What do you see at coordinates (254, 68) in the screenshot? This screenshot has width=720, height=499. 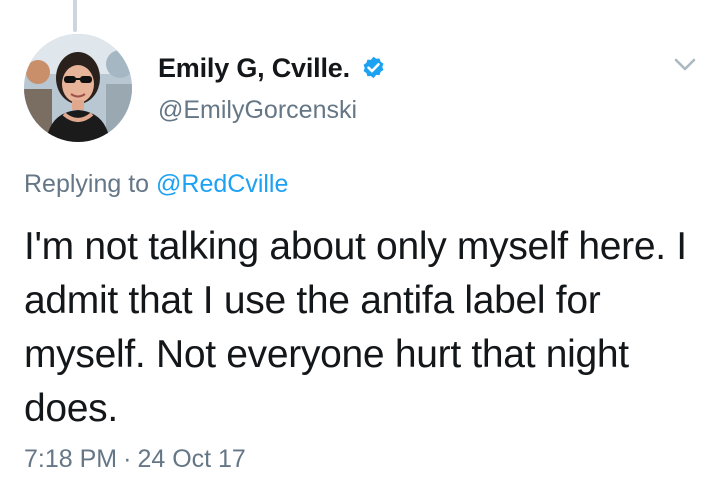 I see `author-display-name: Emily G, Cville.` at bounding box center [254, 68].